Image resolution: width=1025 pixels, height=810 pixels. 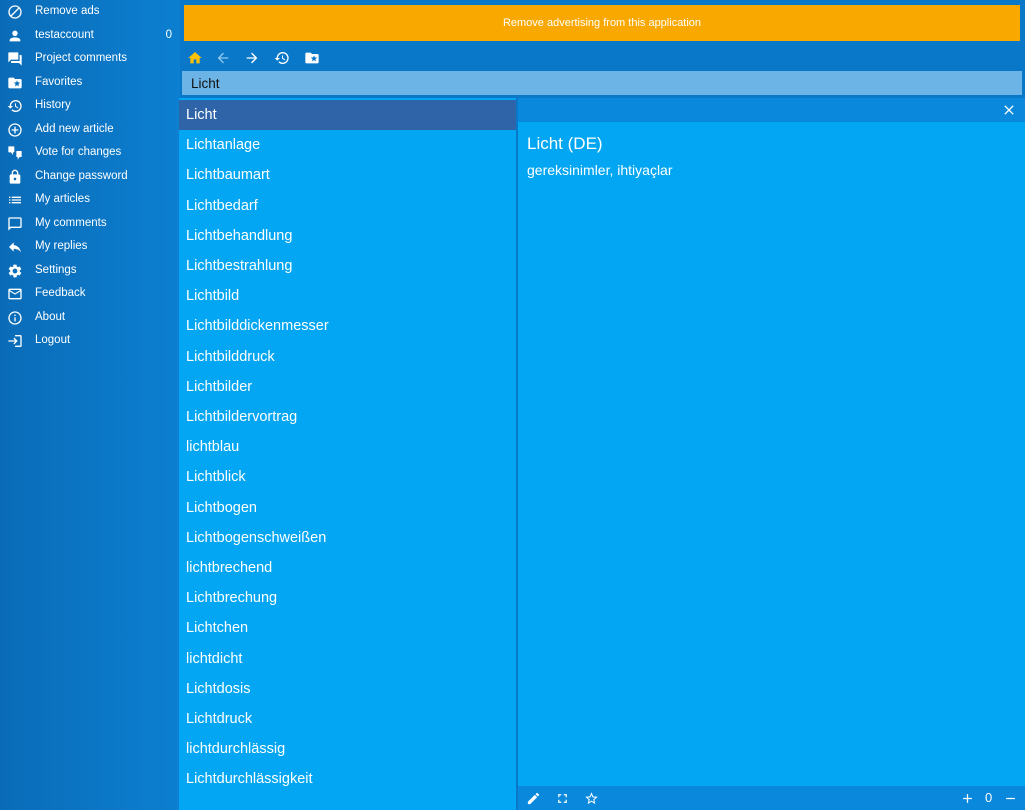 I want to click on list-item: Lichtbehandlung, so click(x=347, y=236).